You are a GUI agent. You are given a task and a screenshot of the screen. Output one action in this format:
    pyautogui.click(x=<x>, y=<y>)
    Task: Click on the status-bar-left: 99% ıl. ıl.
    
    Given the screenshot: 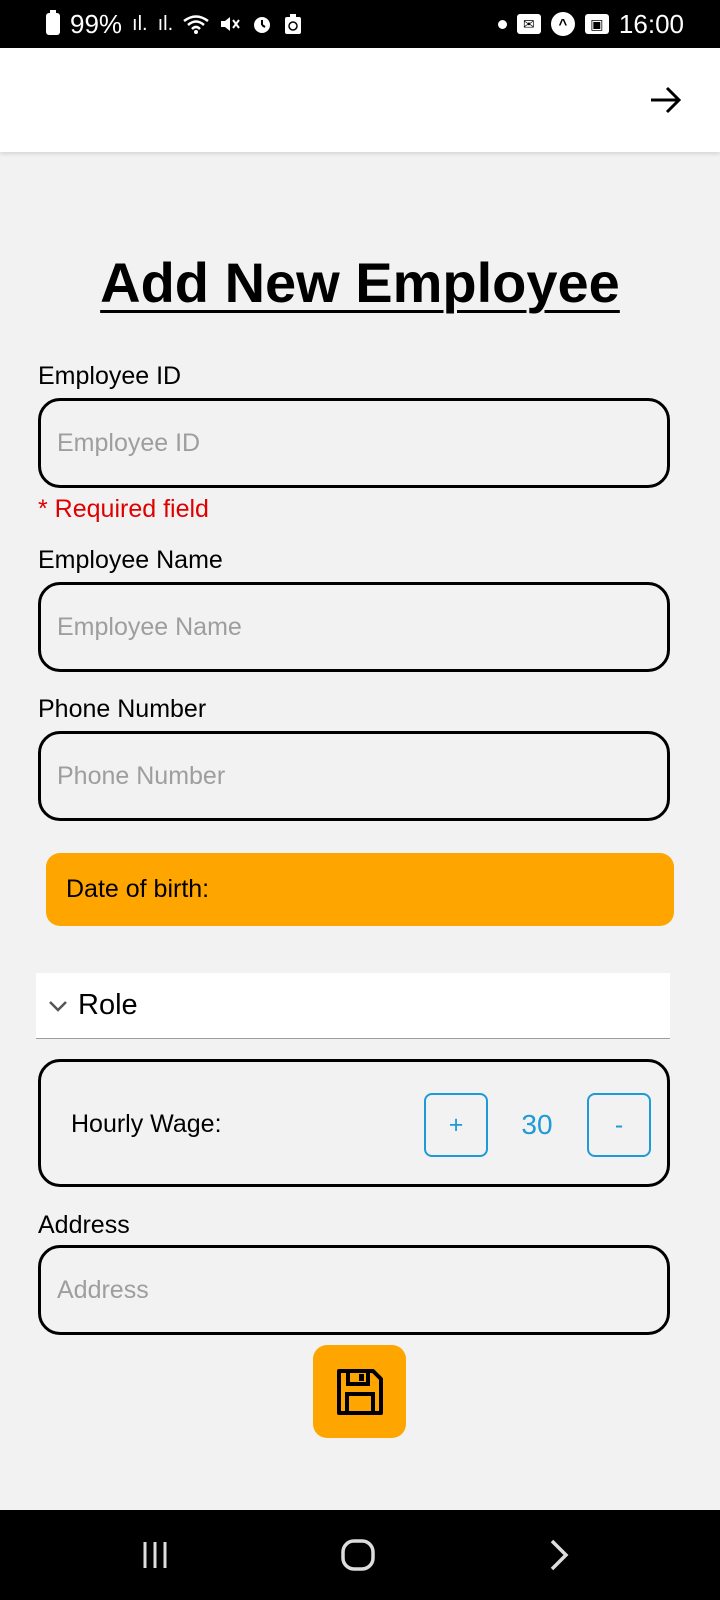 What is the action you would take?
    pyautogui.click(x=174, y=24)
    